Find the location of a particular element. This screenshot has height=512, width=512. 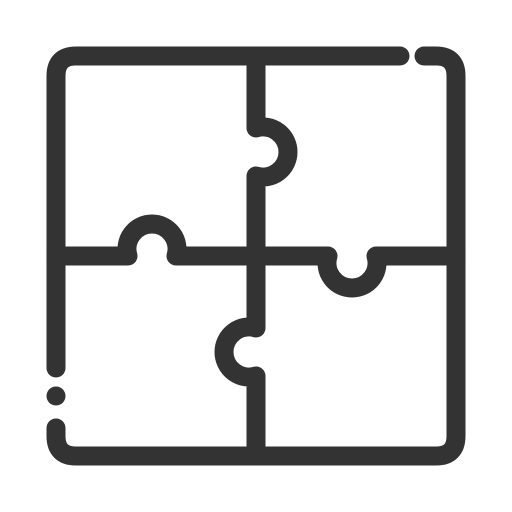

puzzle-divider-horizontal-right is located at coordinates (356, 272).